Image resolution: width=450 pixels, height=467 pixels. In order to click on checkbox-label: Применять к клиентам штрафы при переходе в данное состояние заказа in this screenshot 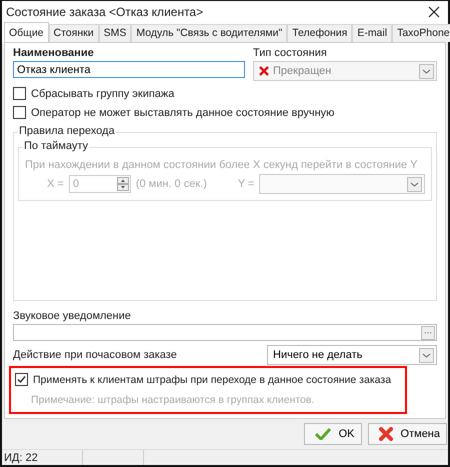, I will do `click(212, 380)`.